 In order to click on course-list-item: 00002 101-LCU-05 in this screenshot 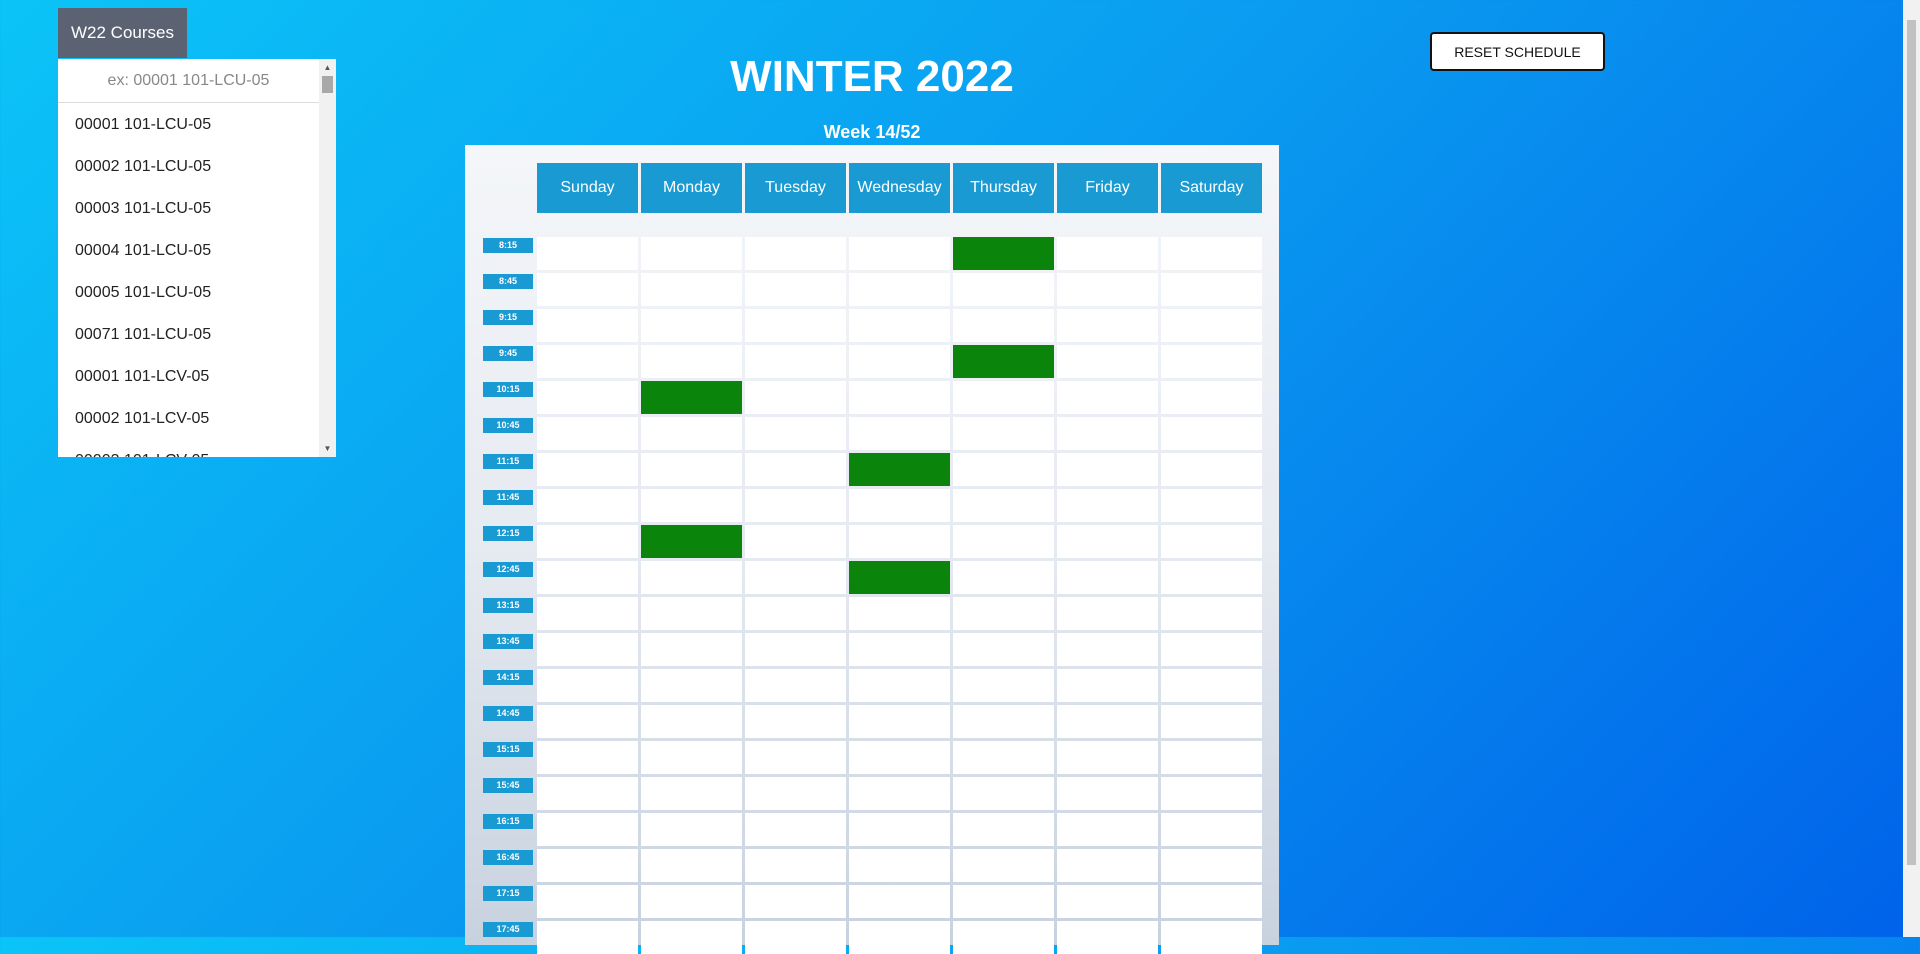, I will do `click(188, 167)`.